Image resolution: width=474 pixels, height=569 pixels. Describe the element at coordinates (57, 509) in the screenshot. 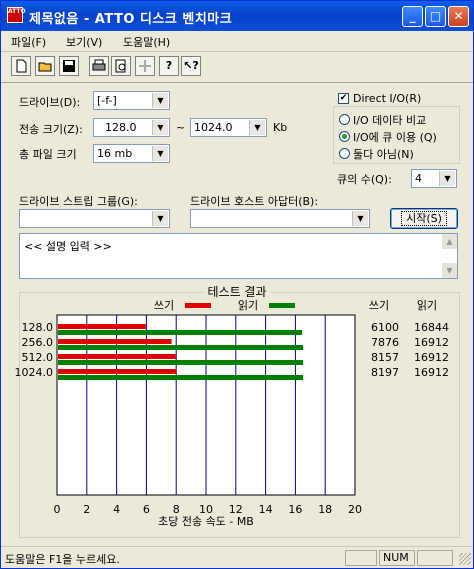

I see `x-tick-label: 0` at that location.